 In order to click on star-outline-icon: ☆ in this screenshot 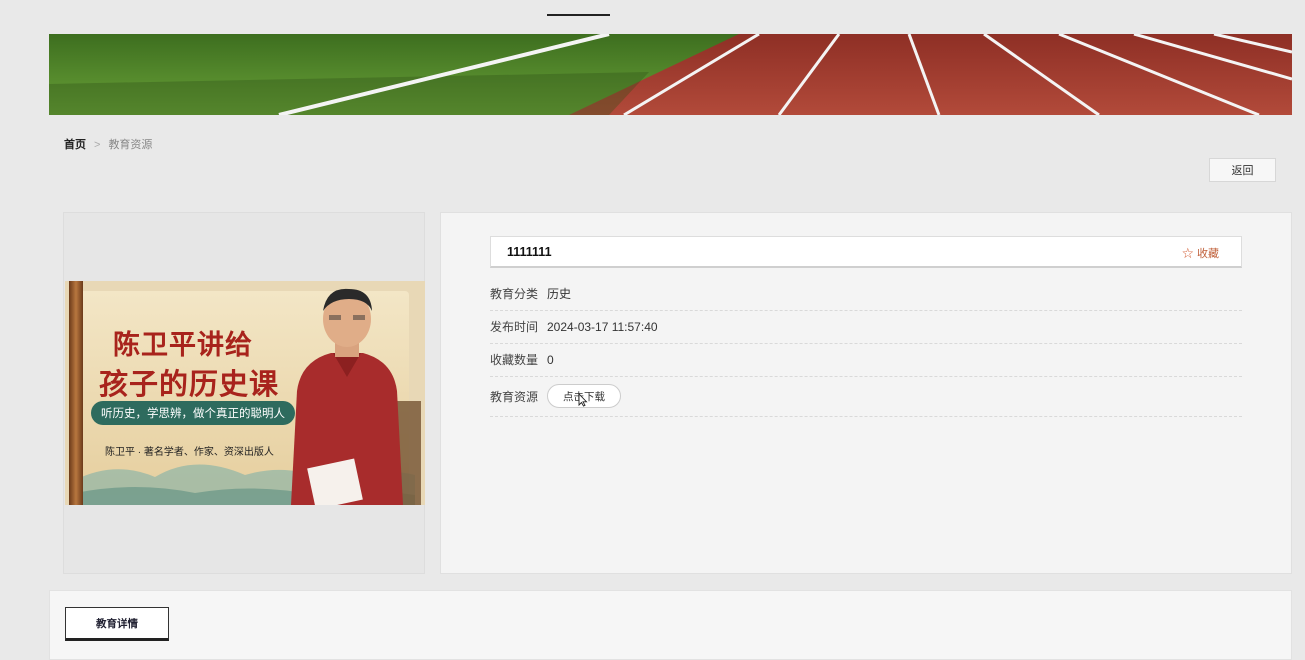, I will do `click(1187, 253)`.